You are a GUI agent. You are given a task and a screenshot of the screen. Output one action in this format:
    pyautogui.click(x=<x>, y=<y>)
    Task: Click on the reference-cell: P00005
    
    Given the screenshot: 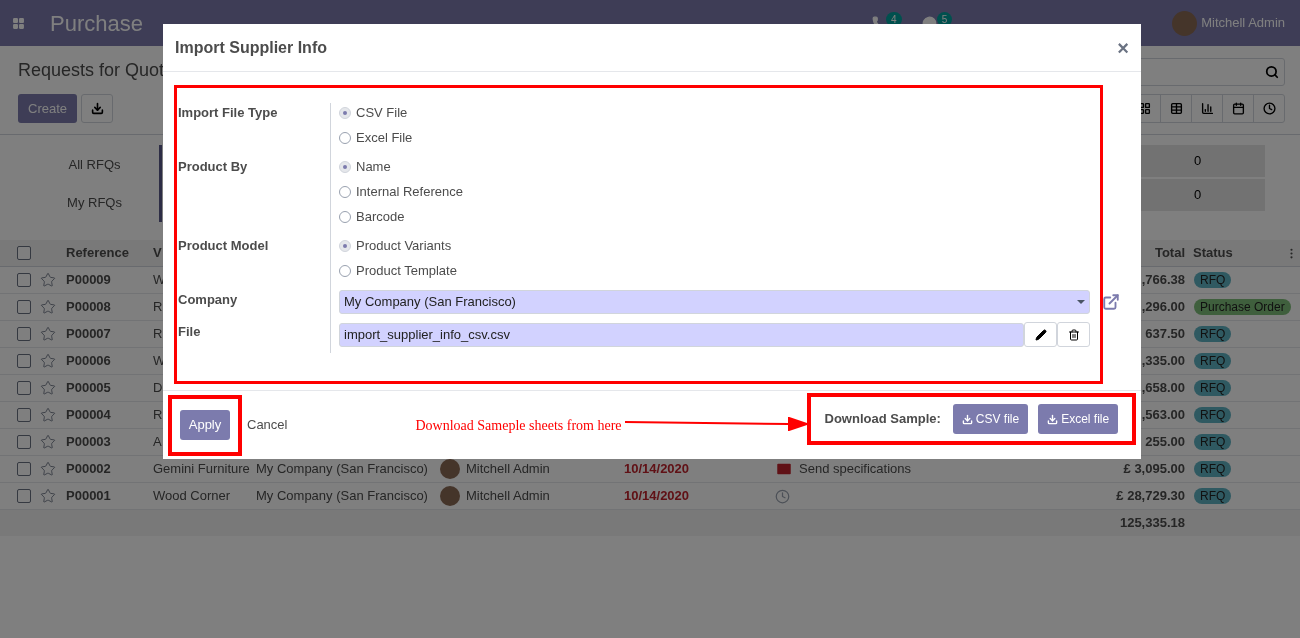 What is the action you would take?
    pyautogui.click(x=88, y=388)
    